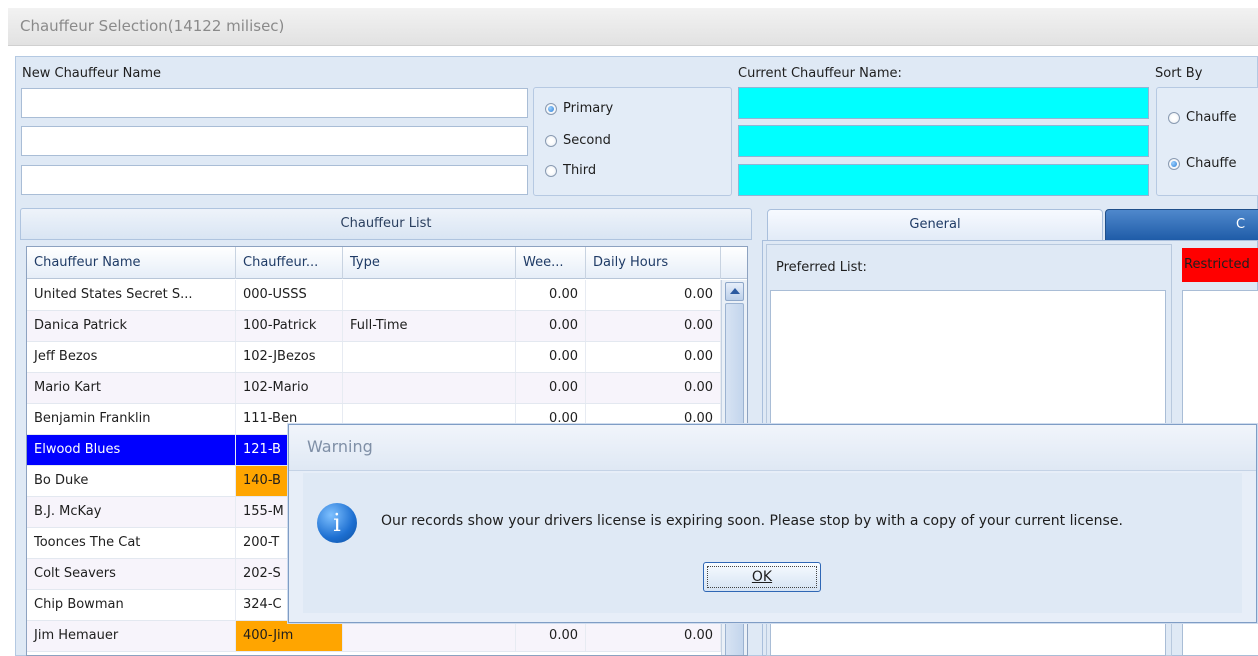  What do you see at coordinates (1179, 73) in the screenshot?
I see `sort-by-label: Sort By` at bounding box center [1179, 73].